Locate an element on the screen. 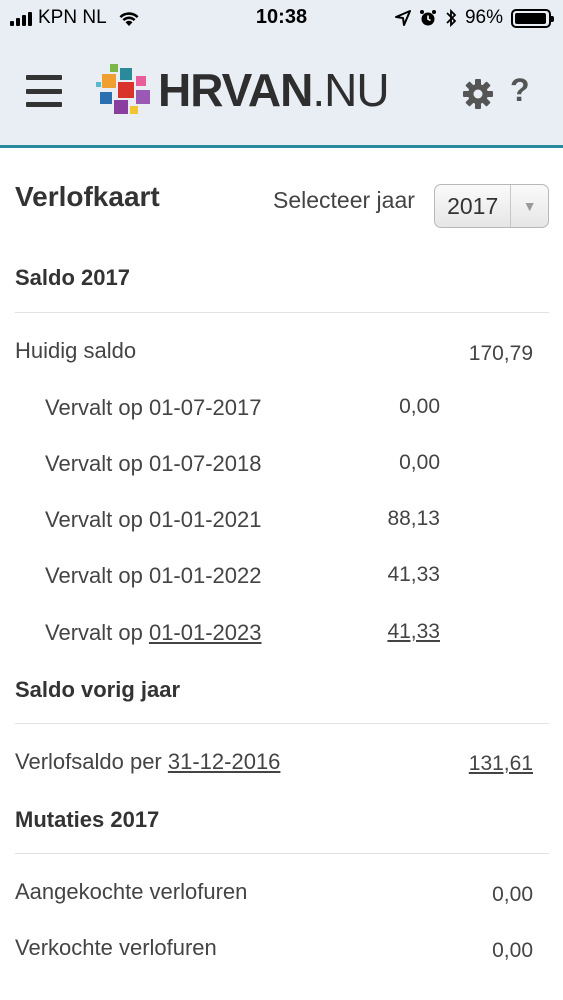  current-balance-label: Huidig saldo is located at coordinates (76, 350).